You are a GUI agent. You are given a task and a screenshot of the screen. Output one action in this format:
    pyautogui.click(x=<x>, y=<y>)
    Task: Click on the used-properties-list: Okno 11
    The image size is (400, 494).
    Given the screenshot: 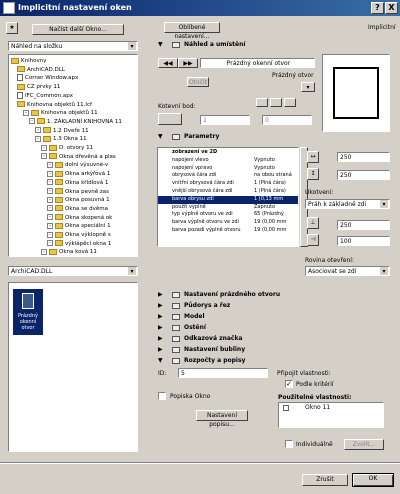 What is the action you would take?
    pyautogui.click(x=331, y=415)
    